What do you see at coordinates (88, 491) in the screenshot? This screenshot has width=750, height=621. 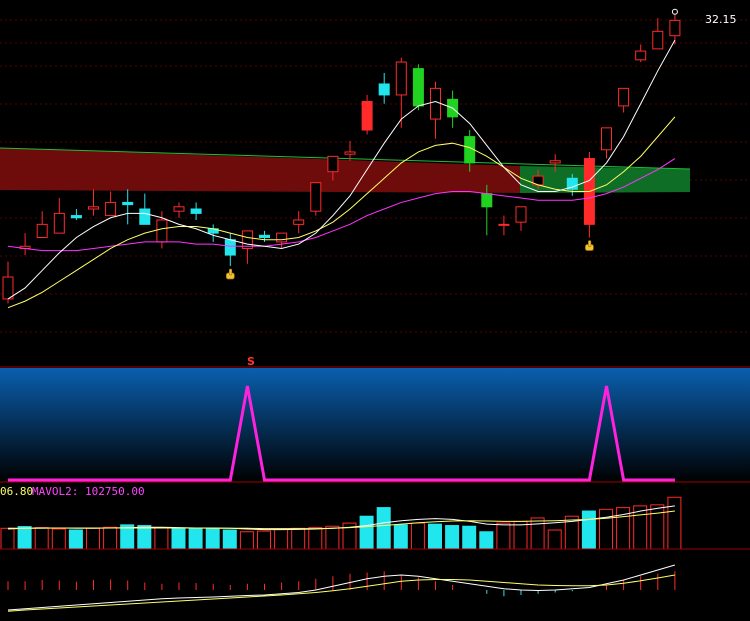 I see `mavol2-label: MAVOL2: 102750.00` at bounding box center [88, 491].